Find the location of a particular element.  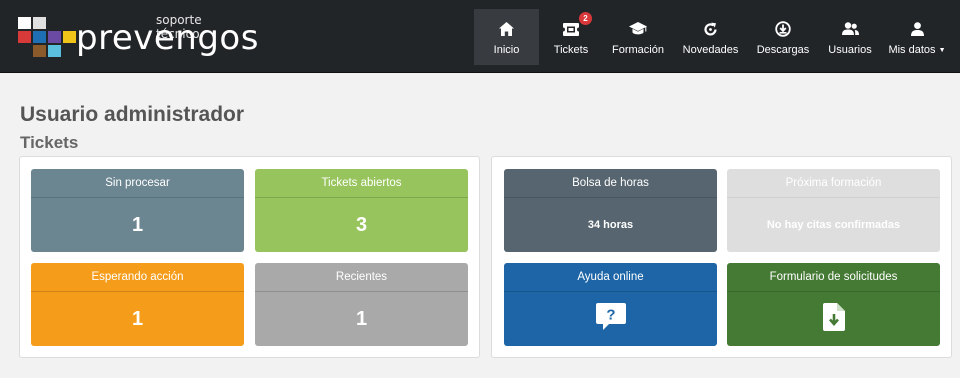

nav-label-inicio: Inicio is located at coordinates (506, 50).